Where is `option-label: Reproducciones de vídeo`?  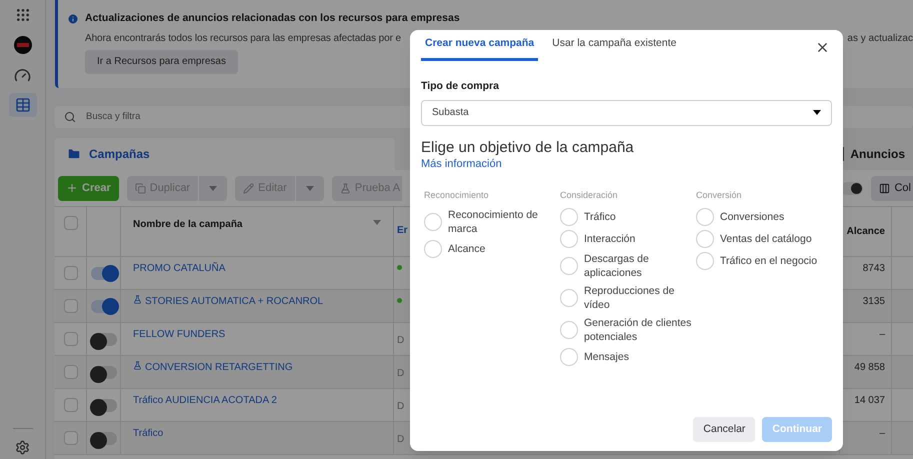 option-label: Reproducciones de vídeo is located at coordinates (638, 298).